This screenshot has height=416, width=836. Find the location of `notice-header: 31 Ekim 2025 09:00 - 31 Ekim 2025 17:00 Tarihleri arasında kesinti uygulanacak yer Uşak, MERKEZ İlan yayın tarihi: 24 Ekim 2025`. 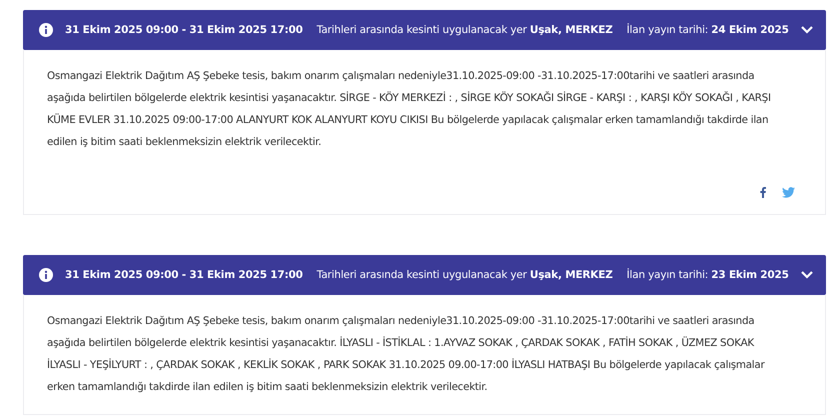

notice-header: 31 Ekim 2025 09:00 - 31 Ekim 2025 17:00 Tarihleri arasında kesinti uygulanacak yer Uşak, MERKEZ İlan yayın tarihi: 24 Ekim 2025 is located at coordinates (424, 30).